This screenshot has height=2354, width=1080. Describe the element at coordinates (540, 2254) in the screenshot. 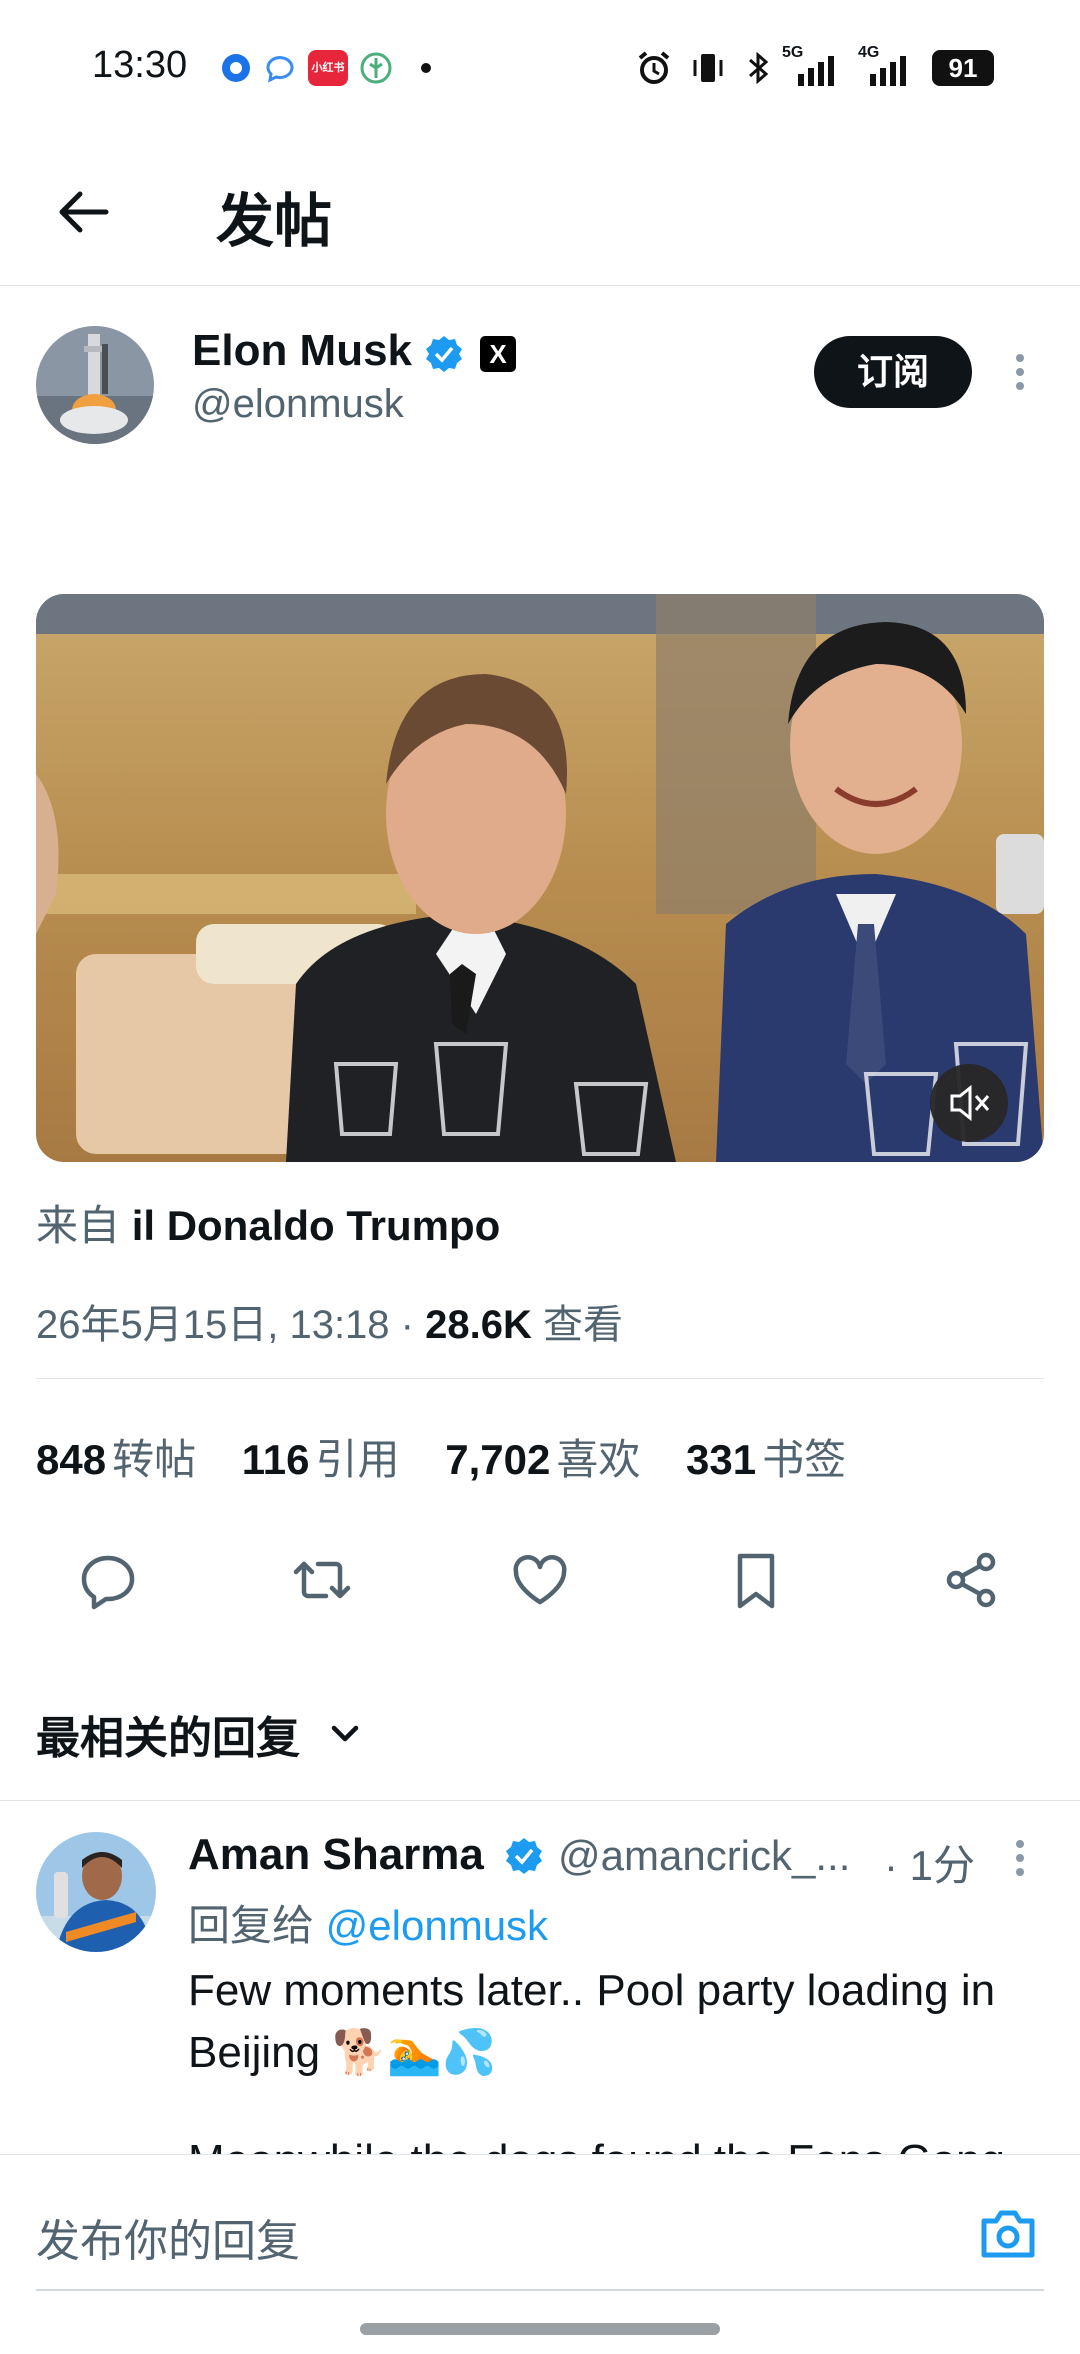

I see `reply-composer: 发布你的回复` at that location.